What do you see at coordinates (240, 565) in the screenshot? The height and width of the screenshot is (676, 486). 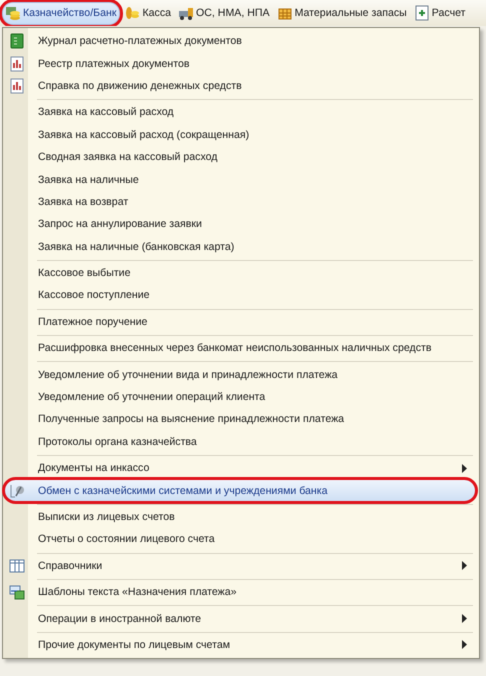 I see `menu-item: Справочники` at bounding box center [240, 565].